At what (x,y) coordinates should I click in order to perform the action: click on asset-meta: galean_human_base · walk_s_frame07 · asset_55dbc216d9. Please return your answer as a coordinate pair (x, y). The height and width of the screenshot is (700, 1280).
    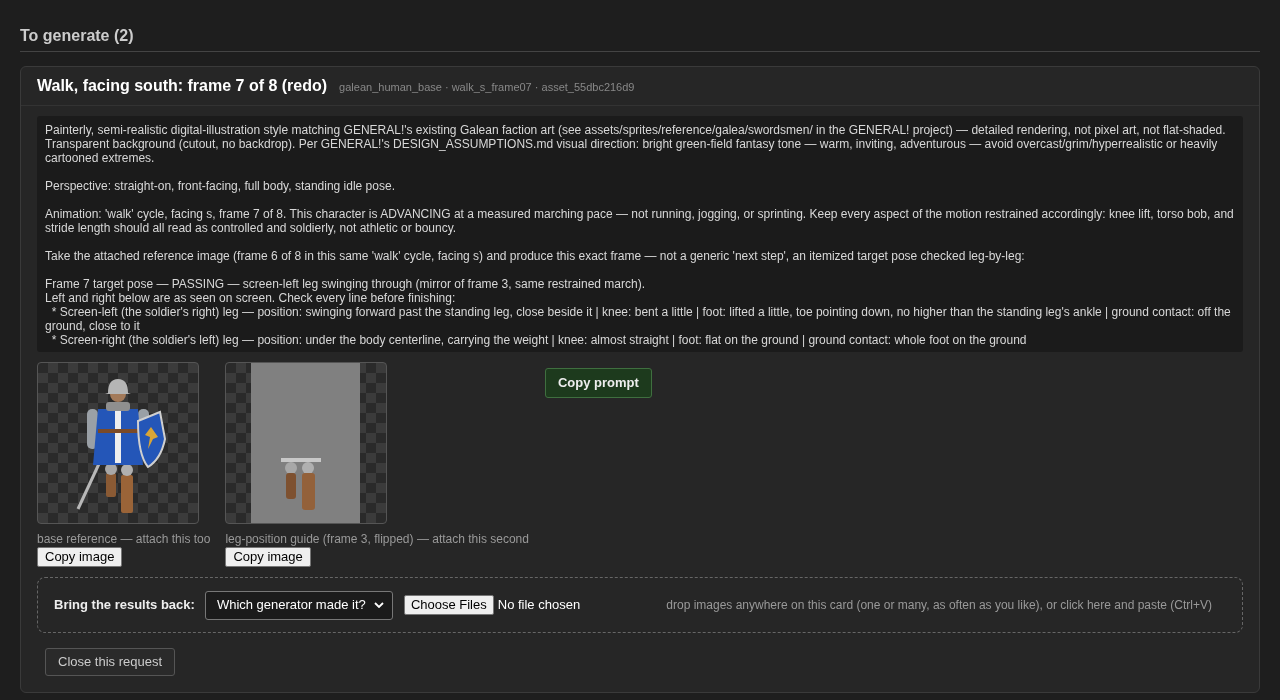
    Looking at the image, I should click on (487, 87).